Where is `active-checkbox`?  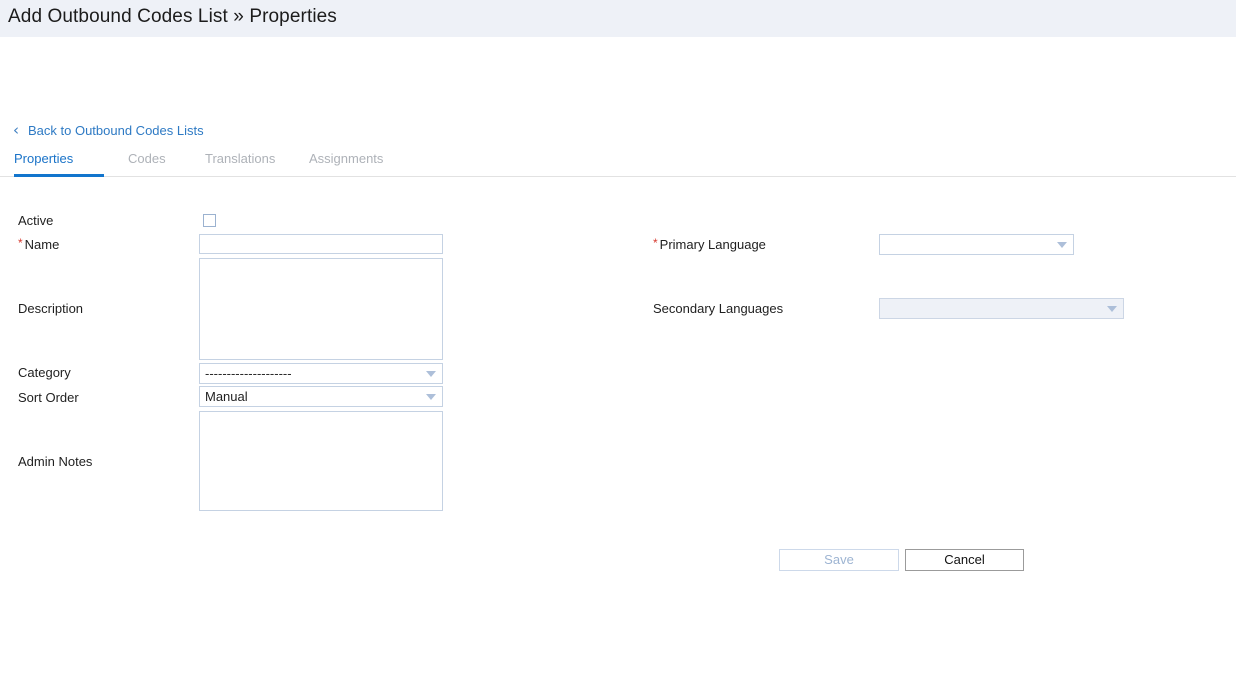
active-checkbox is located at coordinates (209, 220).